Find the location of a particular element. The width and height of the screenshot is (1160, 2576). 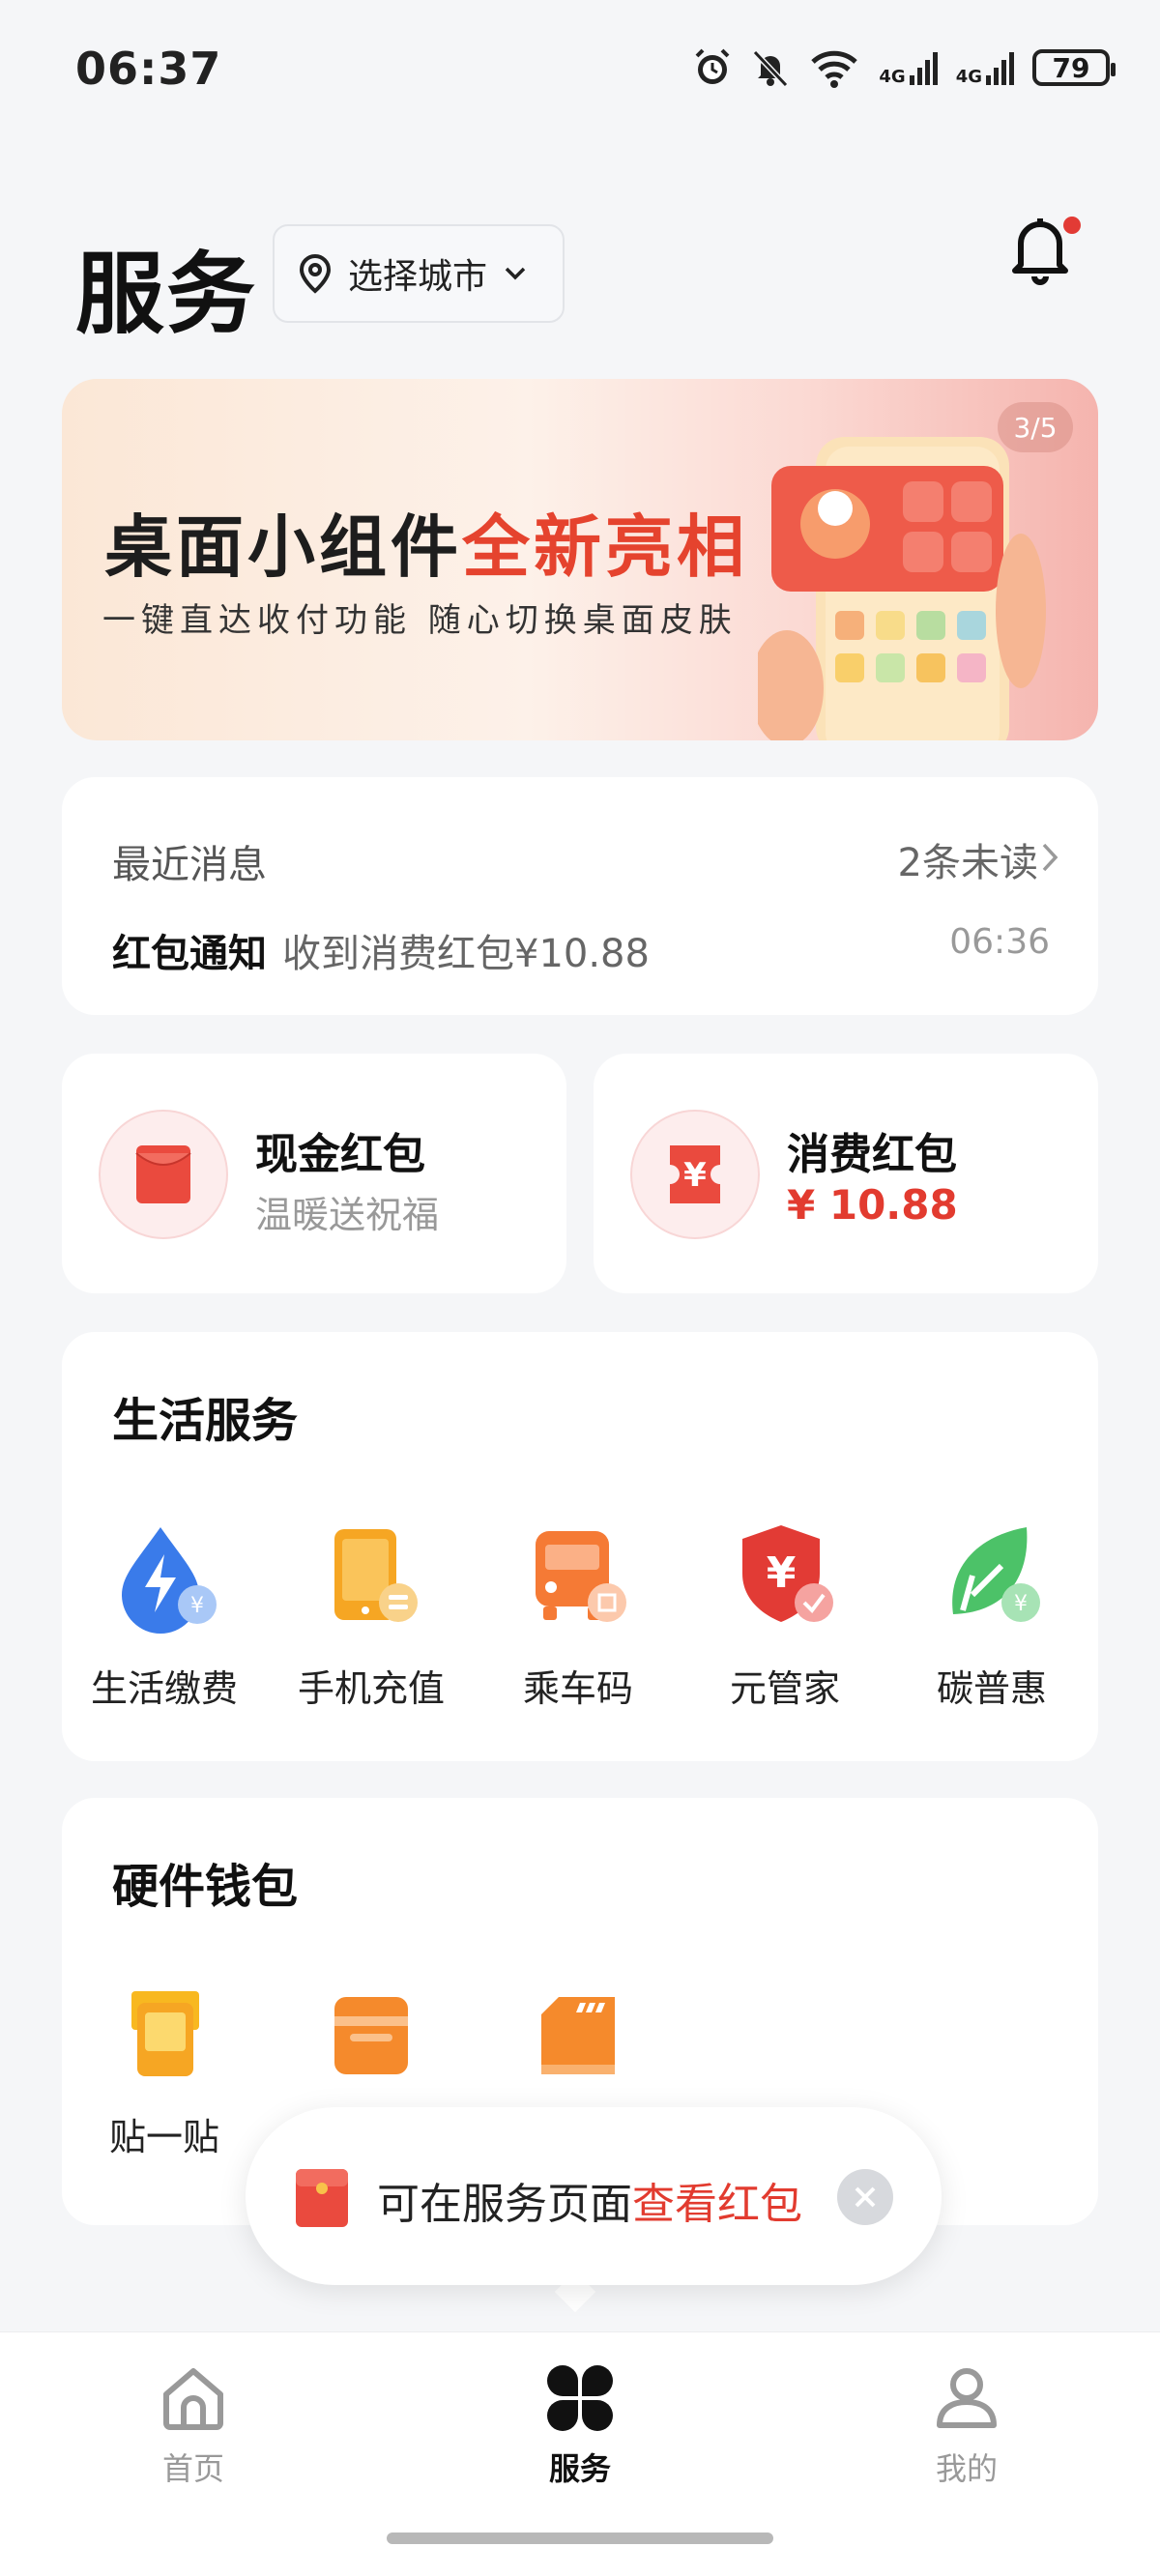

page-title: 服务 is located at coordinates (166, 294).